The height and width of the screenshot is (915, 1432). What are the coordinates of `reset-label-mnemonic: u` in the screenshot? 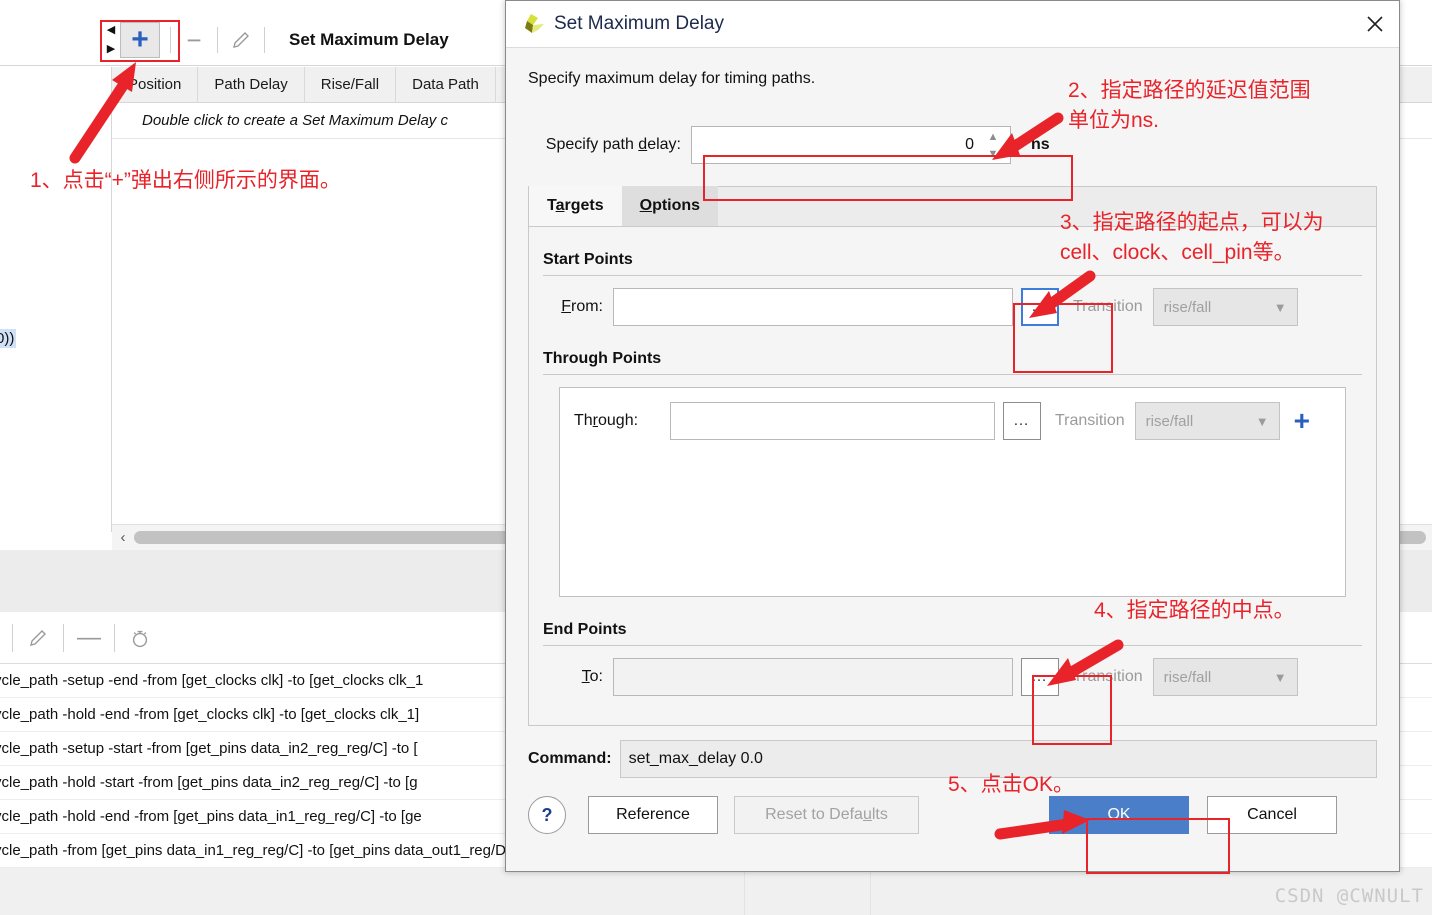 It's located at (867, 814).